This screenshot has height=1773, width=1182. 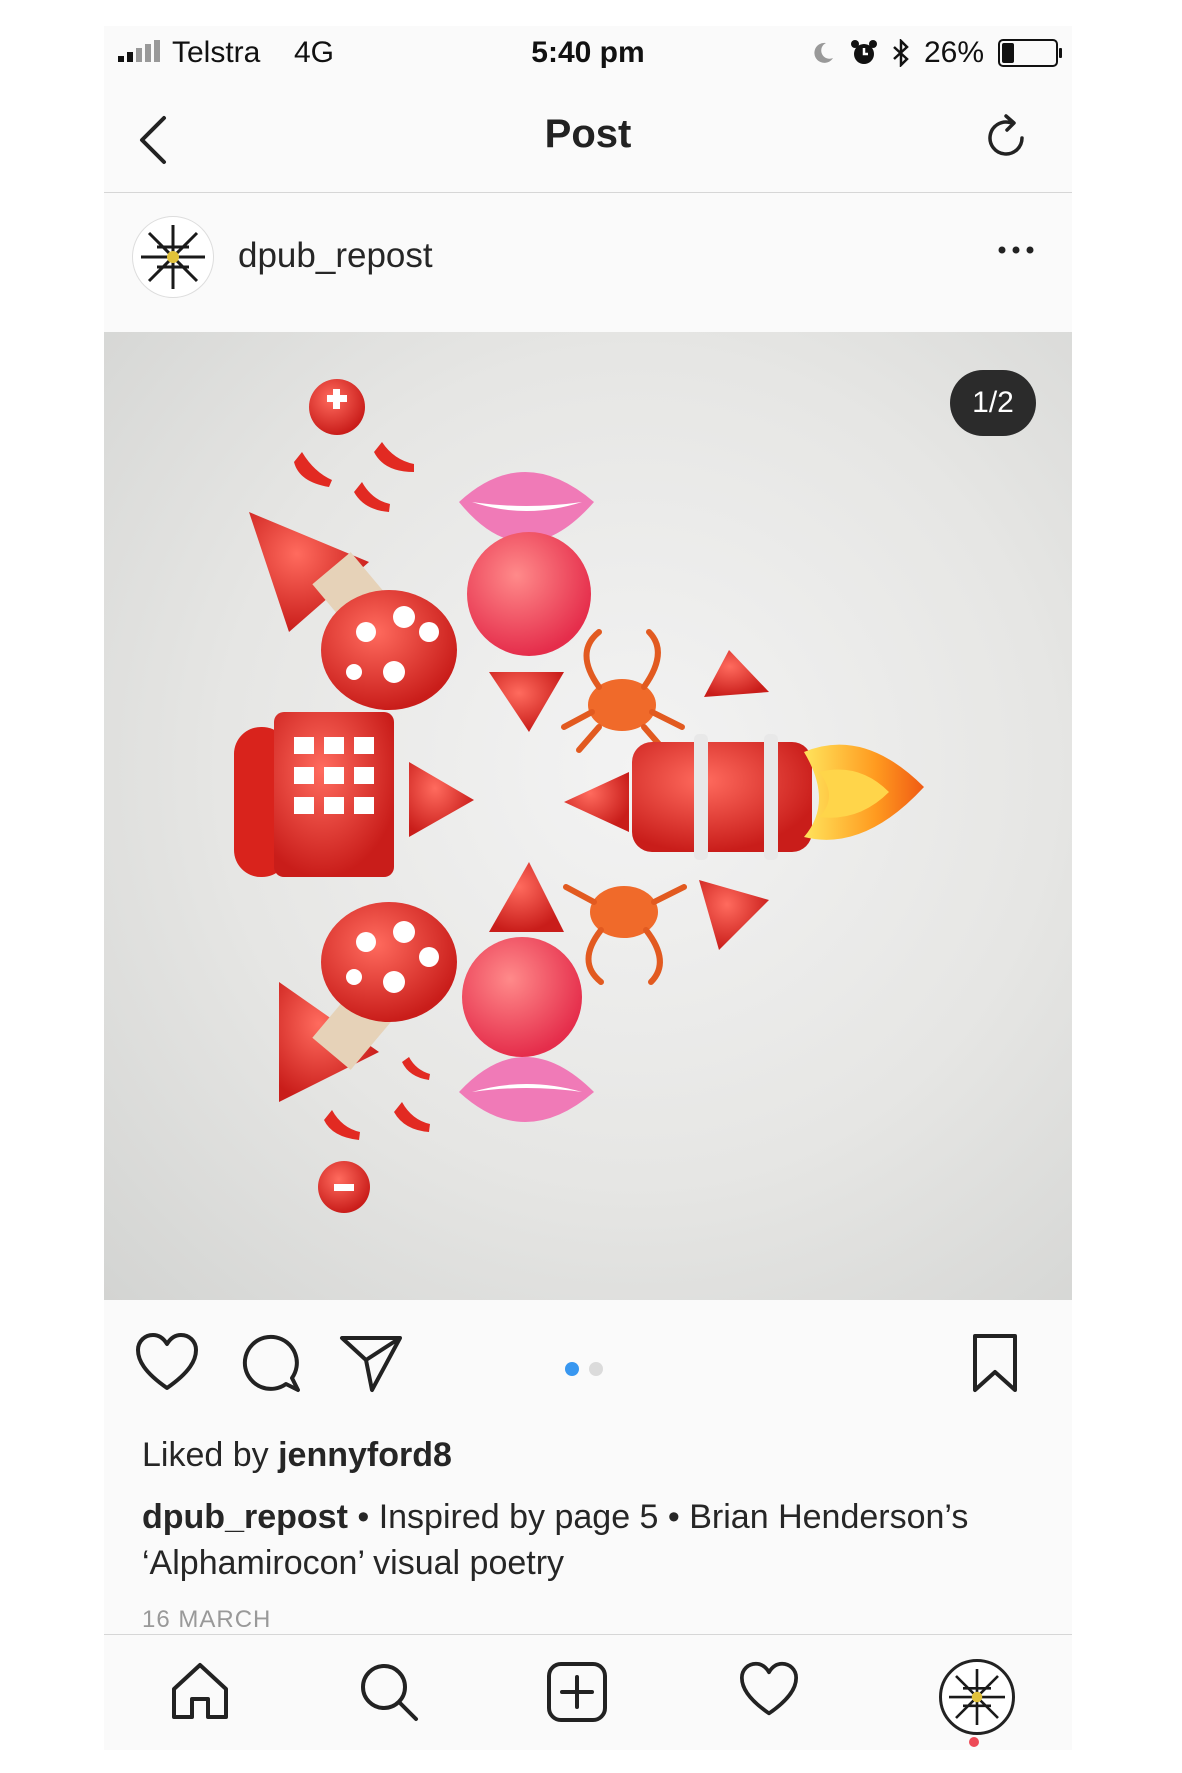 I want to click on crab-bottom, so click(x=625, y=934).